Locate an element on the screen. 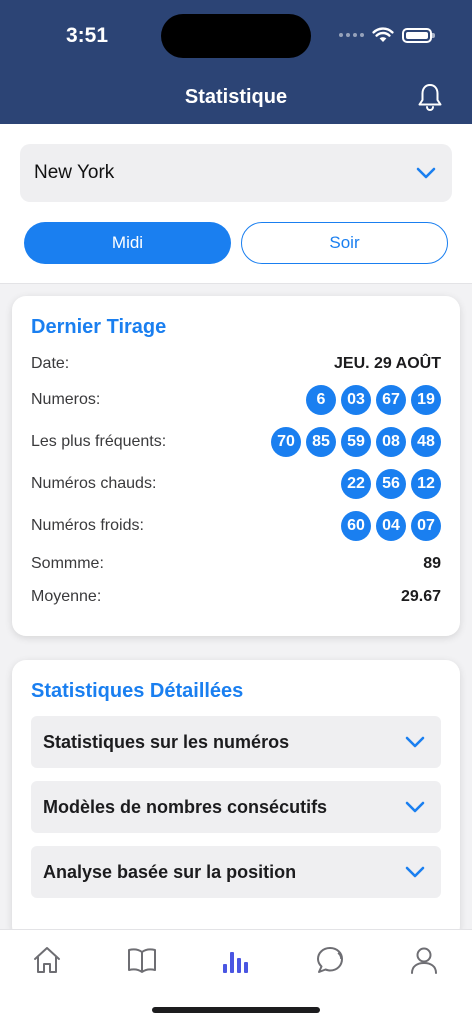 The height and width of the screenshot is (1024, 472). cold-row: Numéros froids: 60 04 07 is located at coordinates (236, 526).